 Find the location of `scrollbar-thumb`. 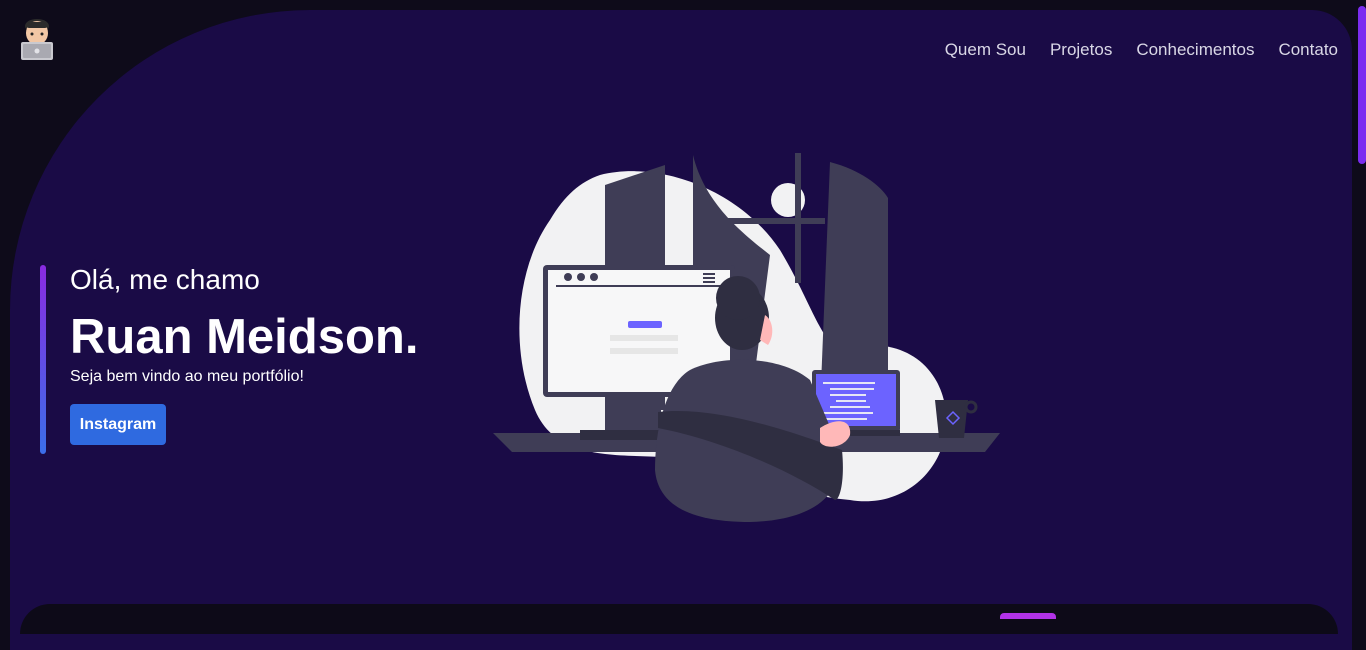

scrollbar-thumb is located at coordinates (1362, 85).